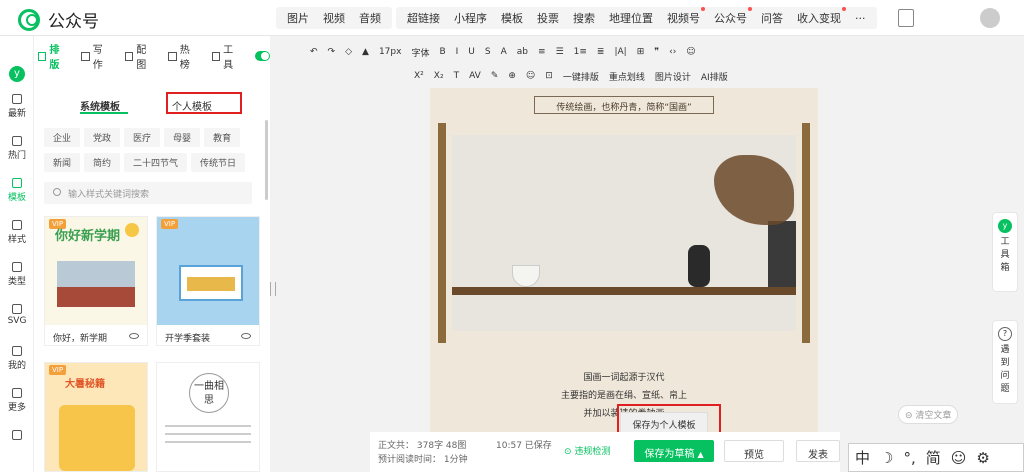 The width and height of the screenshot is (1024, 472). Describe the element at coordinates (96, 281) in the screenshot. I see `template-card: VIP 你好新学期 你好，新学期` at that location.